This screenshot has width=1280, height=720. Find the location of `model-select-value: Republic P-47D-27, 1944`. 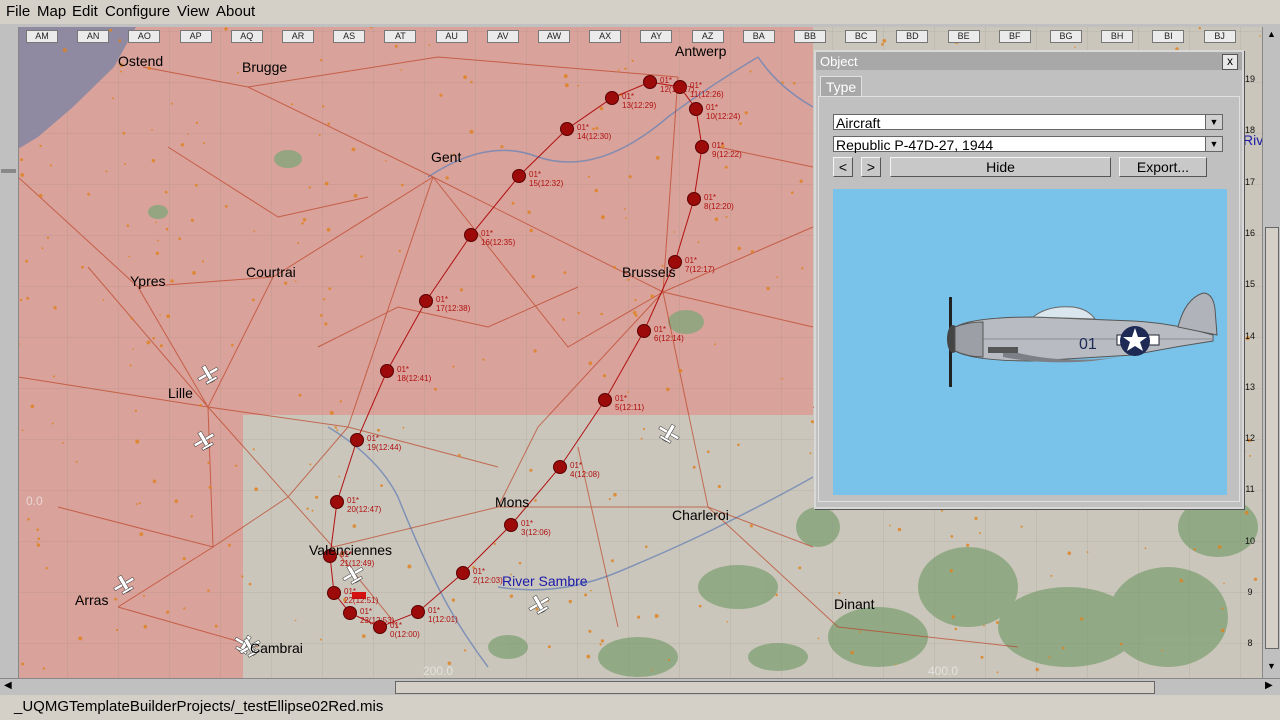

model-select-value: Republic P-47D-27, 1944 is located at coordinates (915, 145).